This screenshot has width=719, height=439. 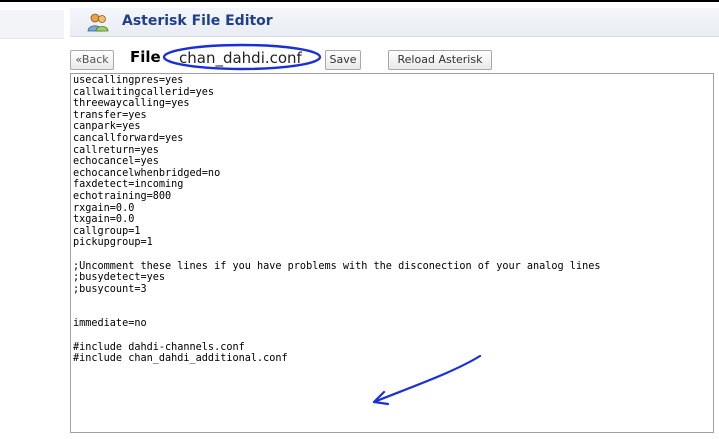 What do you see at coordinates (145, 57) in the screenshot?
I see `file-label: File` at bounding box center [145, 57].